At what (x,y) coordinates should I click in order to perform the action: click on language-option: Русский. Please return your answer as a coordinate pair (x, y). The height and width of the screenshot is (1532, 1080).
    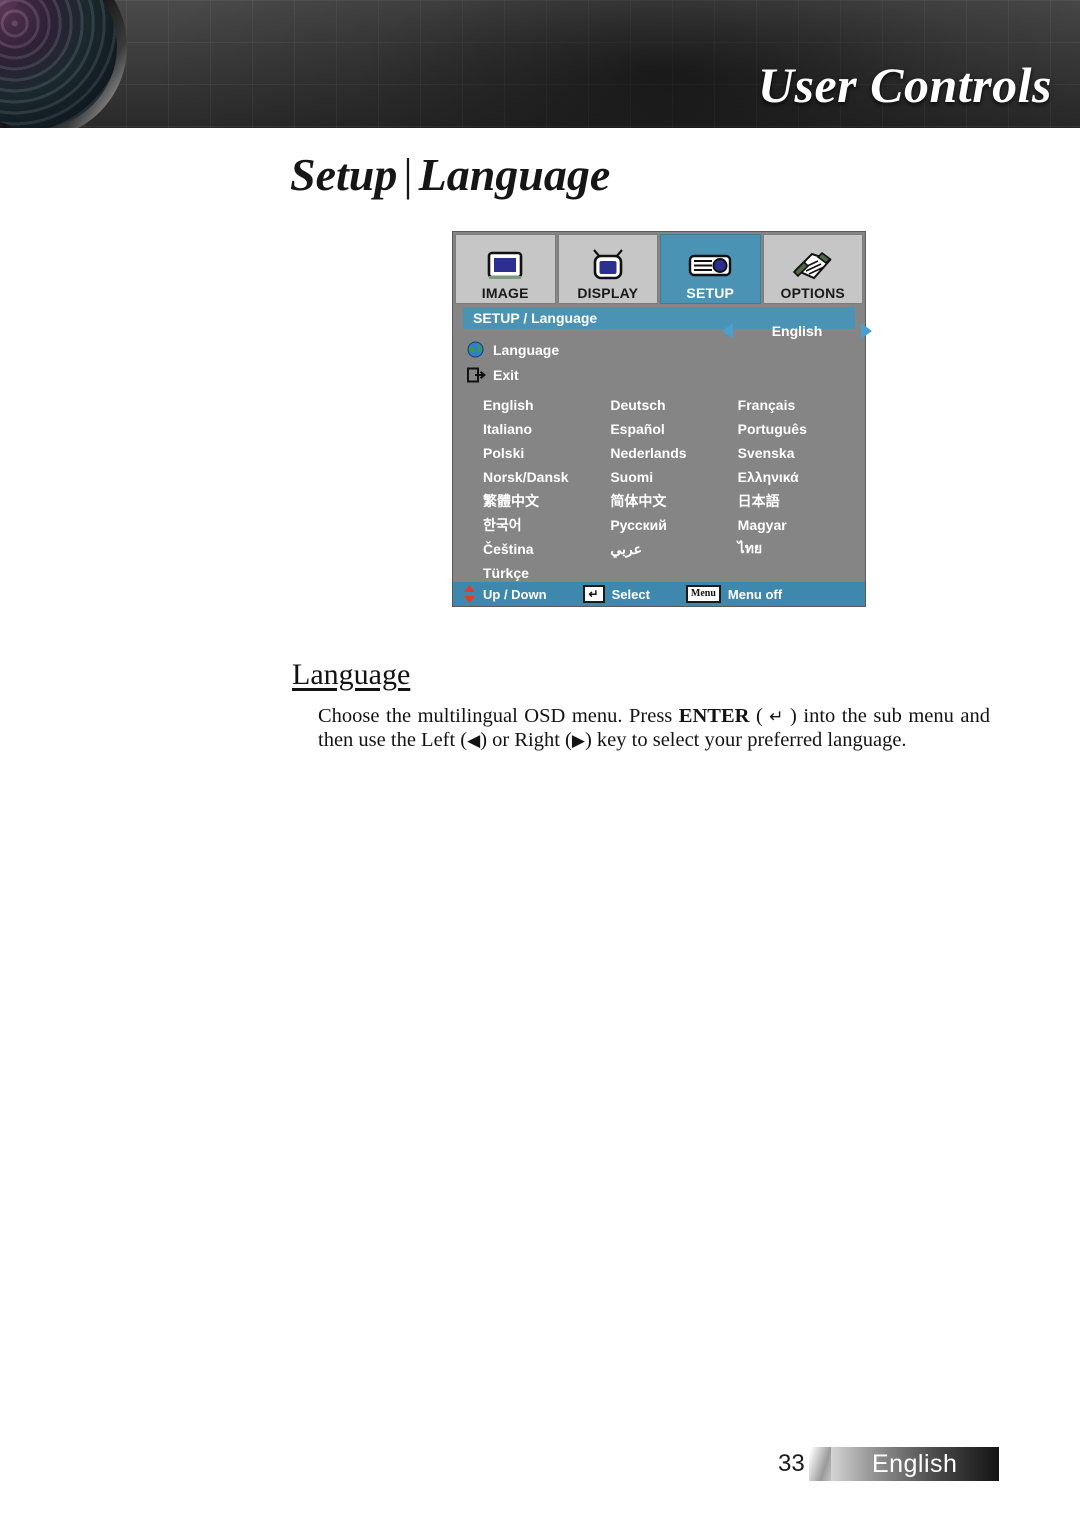
    Looking at the image, I should click on (673, 525).